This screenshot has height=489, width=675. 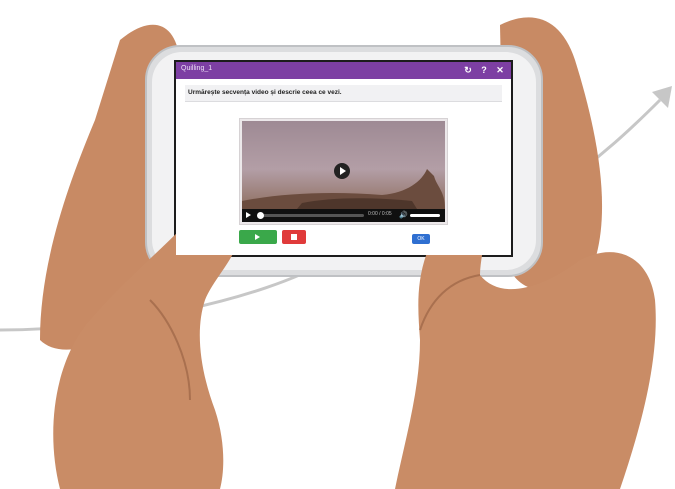 I want to click on time-readout: 0:00 / 0:05, so click(x=380, y=214).